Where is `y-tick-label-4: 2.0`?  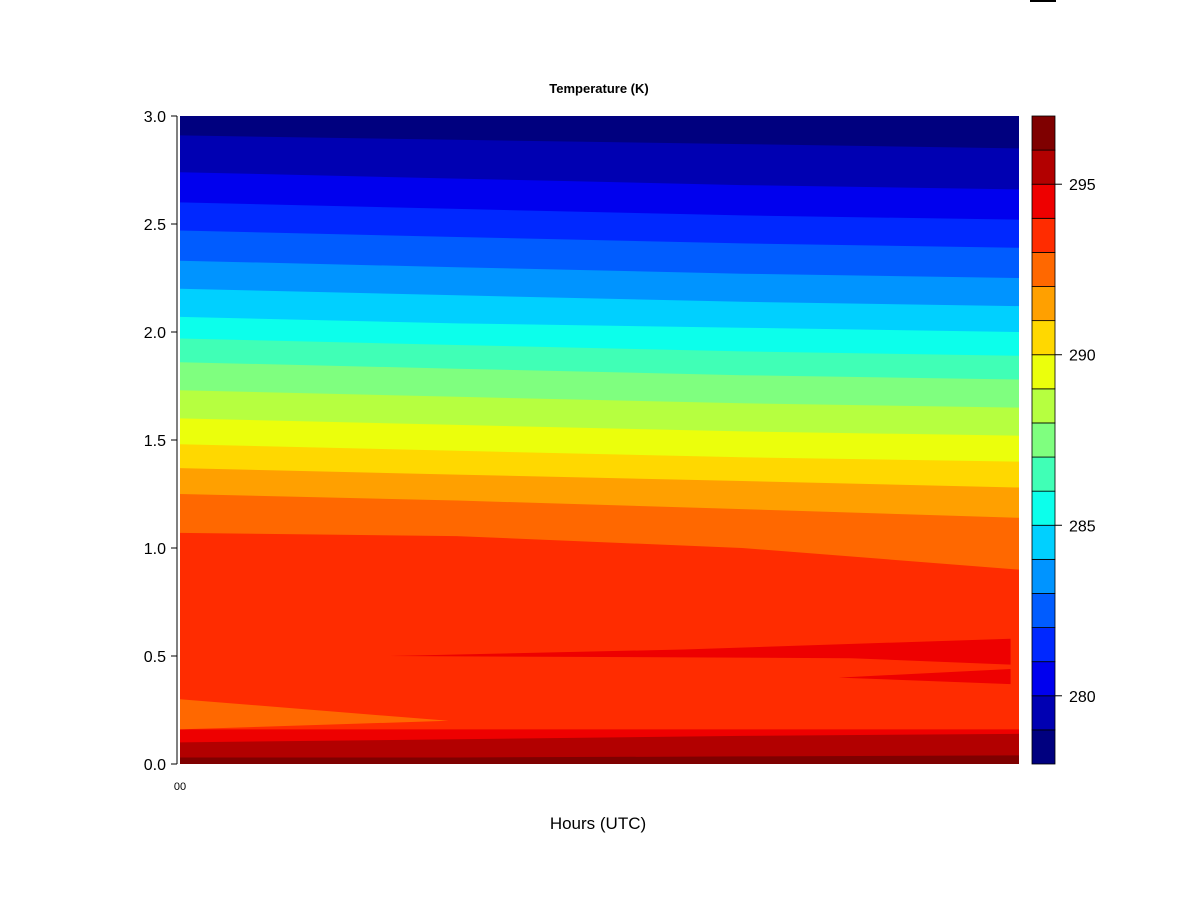
y-tick-label-4: 2.0 is located at coordinates (155, 333).